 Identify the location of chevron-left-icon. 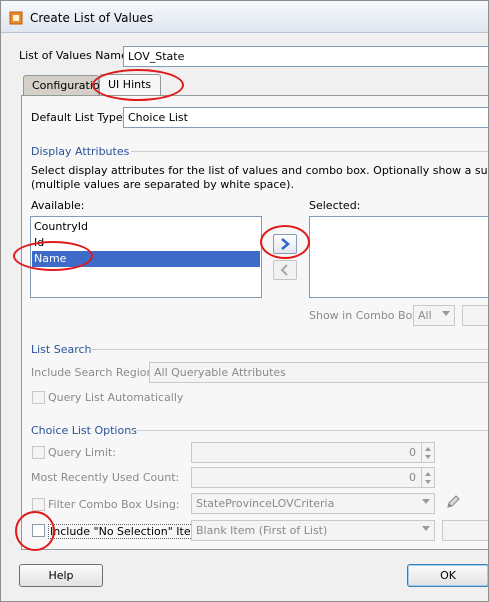
(284, 270).